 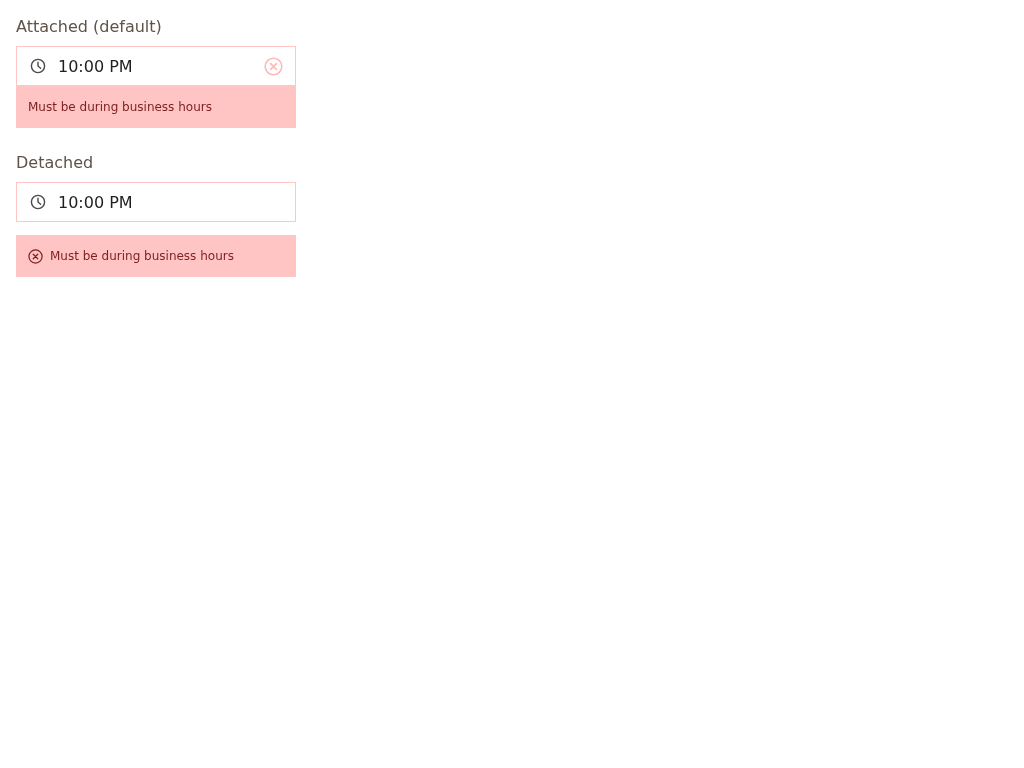 I want to click on clear-icon, so click(x=273, y=66).